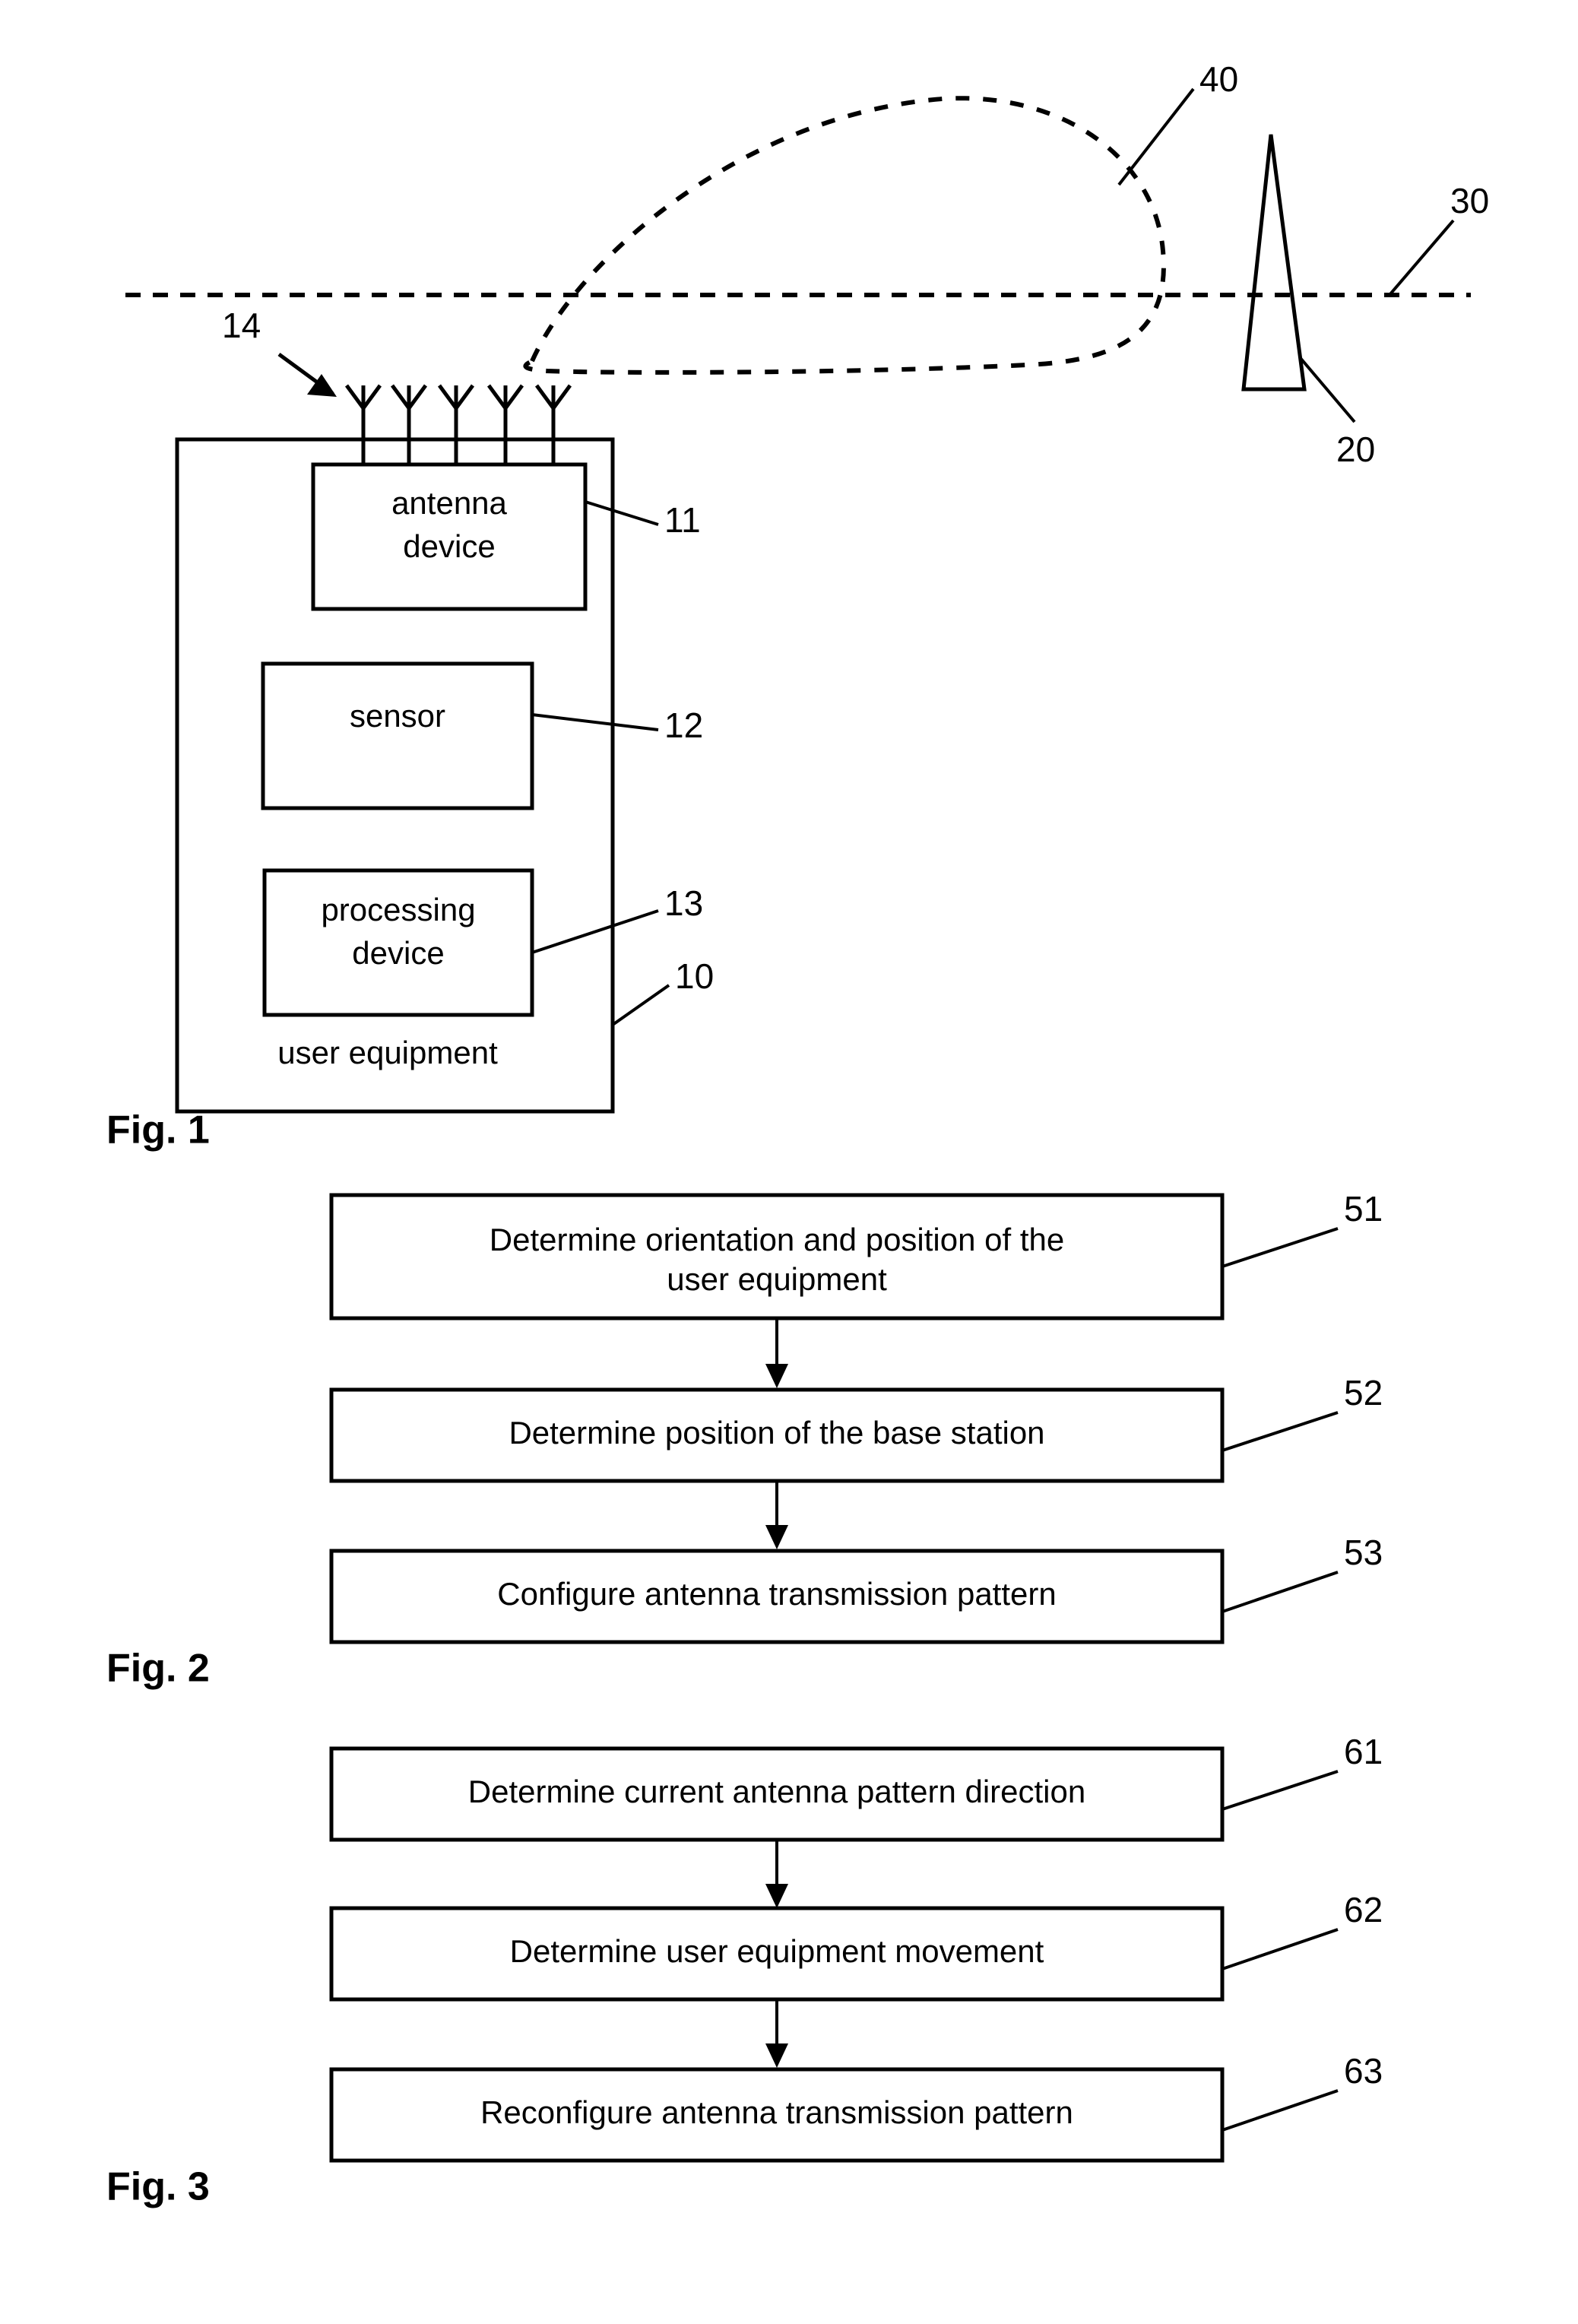 The width and height of the screenshot is (1578, 2324). I want to click on user-equipment-box, so click(395, 775).